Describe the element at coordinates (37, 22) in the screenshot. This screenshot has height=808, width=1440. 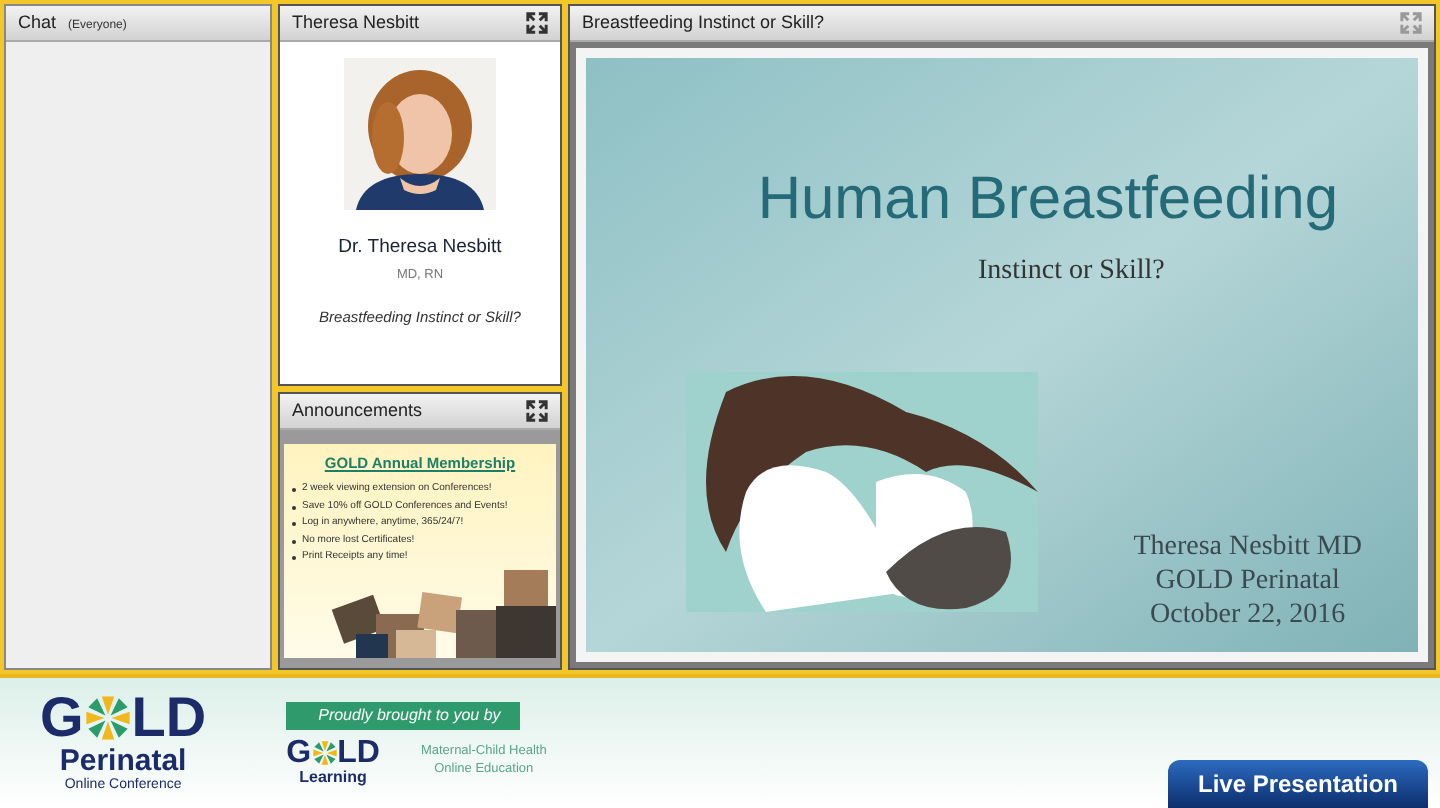
I see `pod-title: Chat` at that location.